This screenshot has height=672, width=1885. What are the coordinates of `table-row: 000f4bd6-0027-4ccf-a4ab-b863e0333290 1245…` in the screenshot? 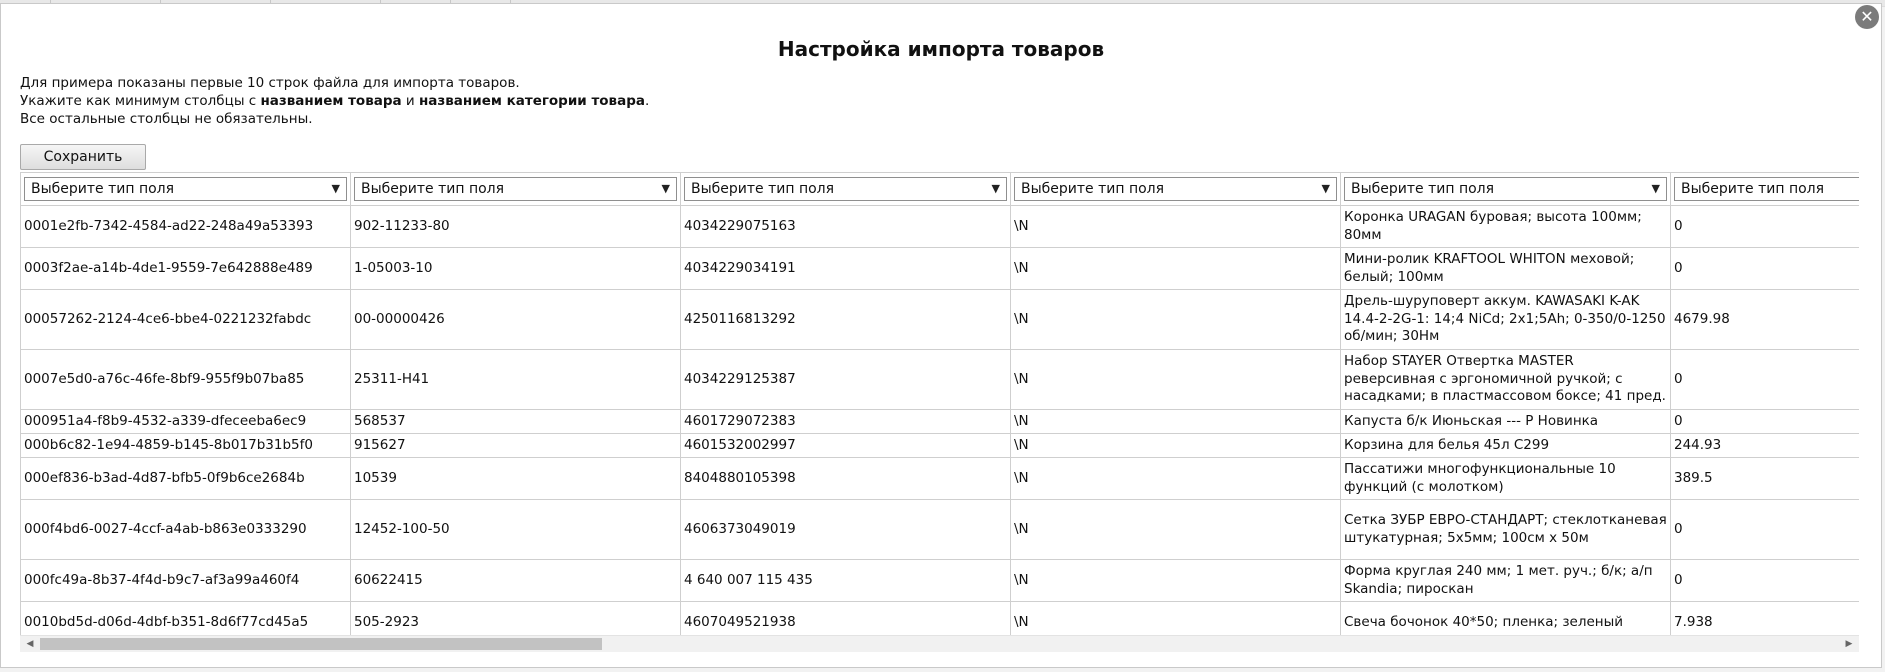 It's located at (939, 529).